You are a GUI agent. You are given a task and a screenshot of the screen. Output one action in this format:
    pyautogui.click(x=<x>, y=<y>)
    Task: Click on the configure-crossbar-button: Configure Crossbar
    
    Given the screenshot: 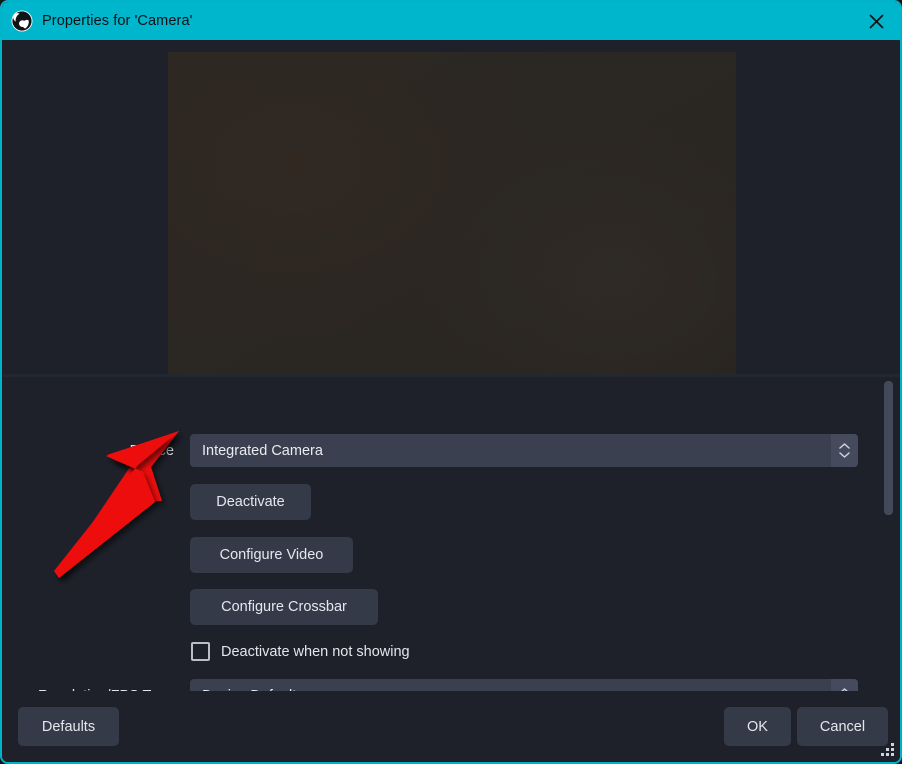 What is the action you would take?
    pyautogui.click(x=284, y=607)
    